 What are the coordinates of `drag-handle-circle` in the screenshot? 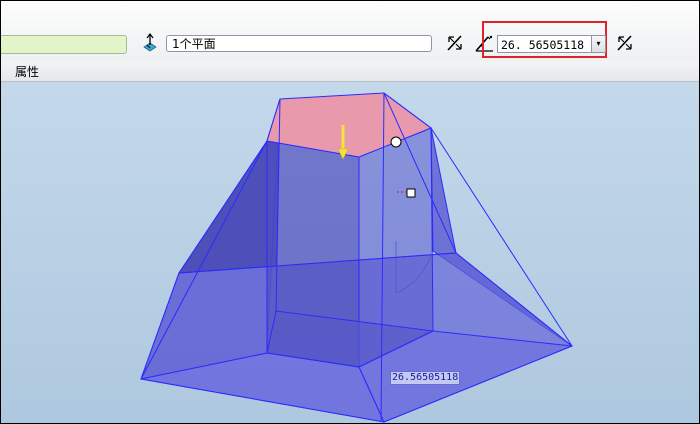 It's located at (396, 142).